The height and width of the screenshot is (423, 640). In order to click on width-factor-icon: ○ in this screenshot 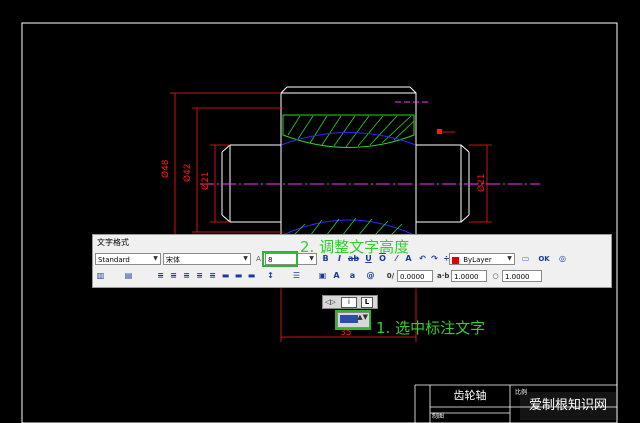, I will do `click(495, 276)`.